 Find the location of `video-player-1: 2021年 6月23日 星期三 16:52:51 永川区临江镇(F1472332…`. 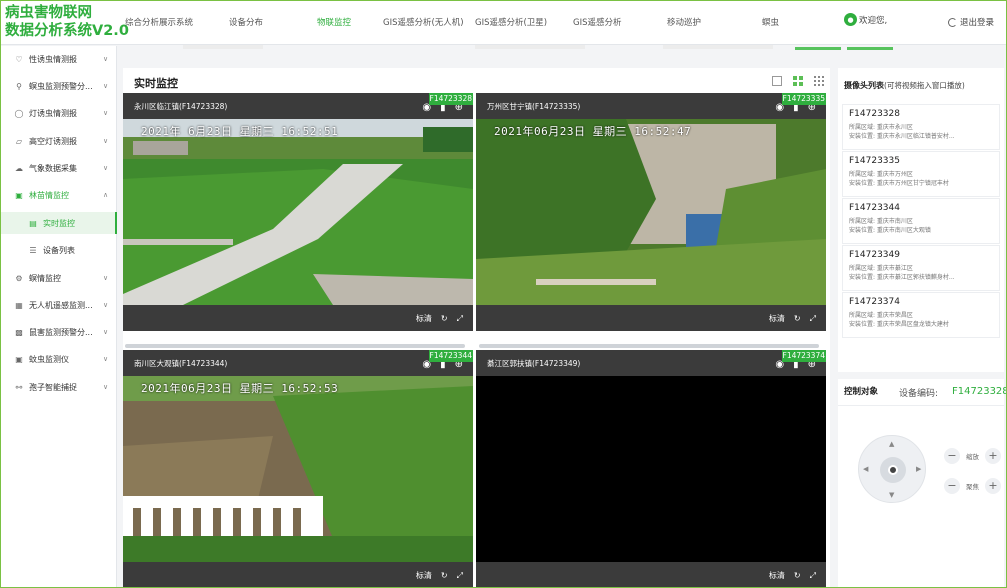

video-player-1: 2021年 6月23日 星期三 16:52:51 永川区临江镇(F1472332… is located at coordinates (298, 212).